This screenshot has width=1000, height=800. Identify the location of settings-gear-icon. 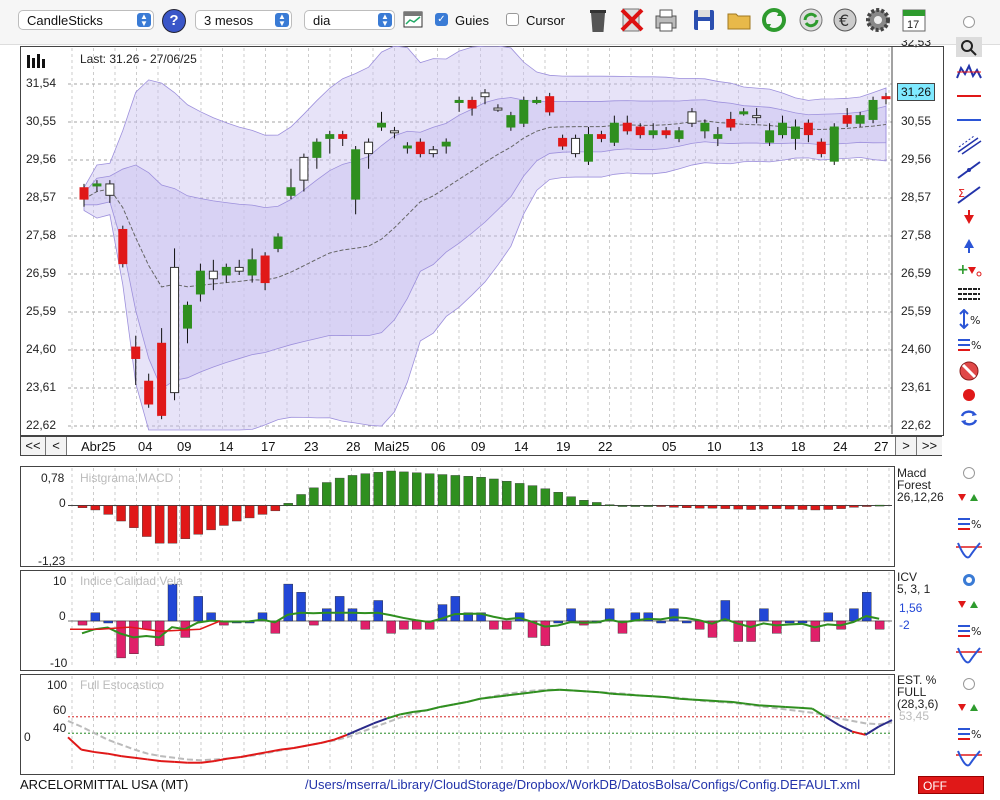
(878, 20).